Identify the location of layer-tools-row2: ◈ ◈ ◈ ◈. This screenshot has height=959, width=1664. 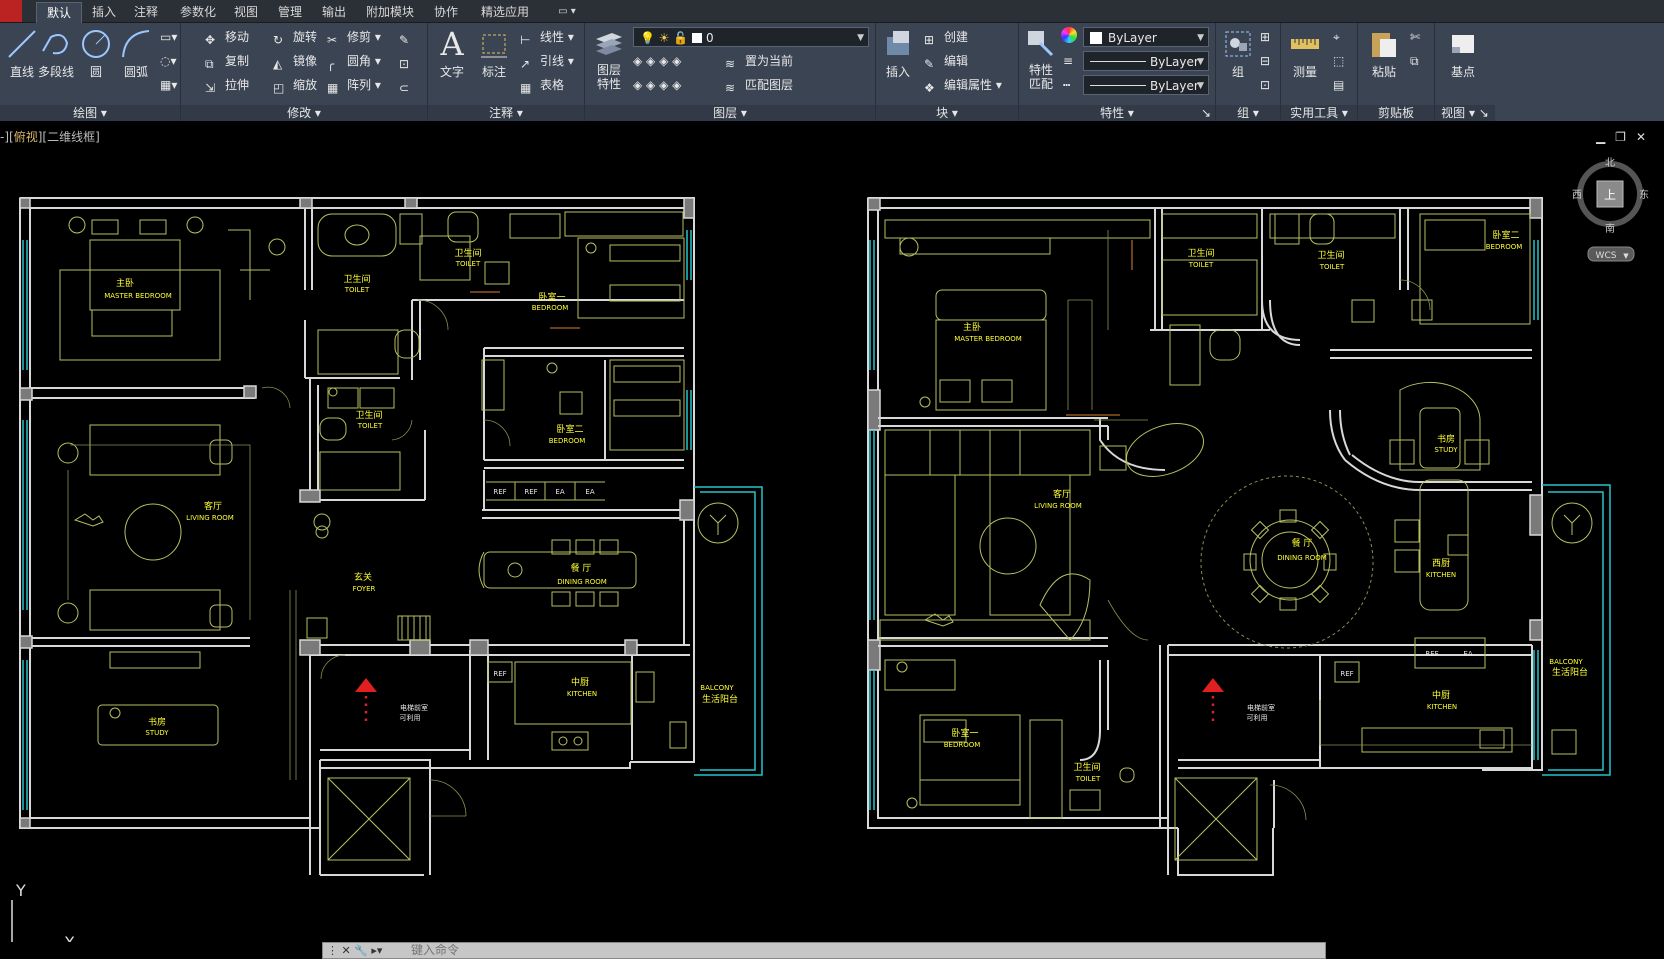
(657, 85).